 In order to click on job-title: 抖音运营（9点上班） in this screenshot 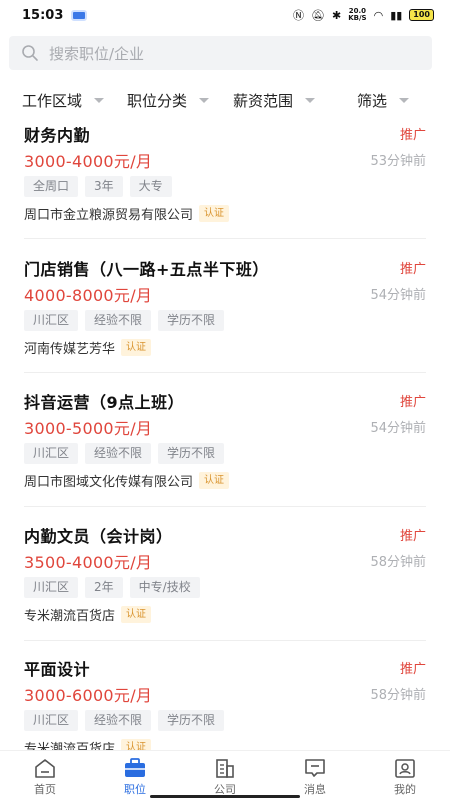, I will do `click(104, 402)`.